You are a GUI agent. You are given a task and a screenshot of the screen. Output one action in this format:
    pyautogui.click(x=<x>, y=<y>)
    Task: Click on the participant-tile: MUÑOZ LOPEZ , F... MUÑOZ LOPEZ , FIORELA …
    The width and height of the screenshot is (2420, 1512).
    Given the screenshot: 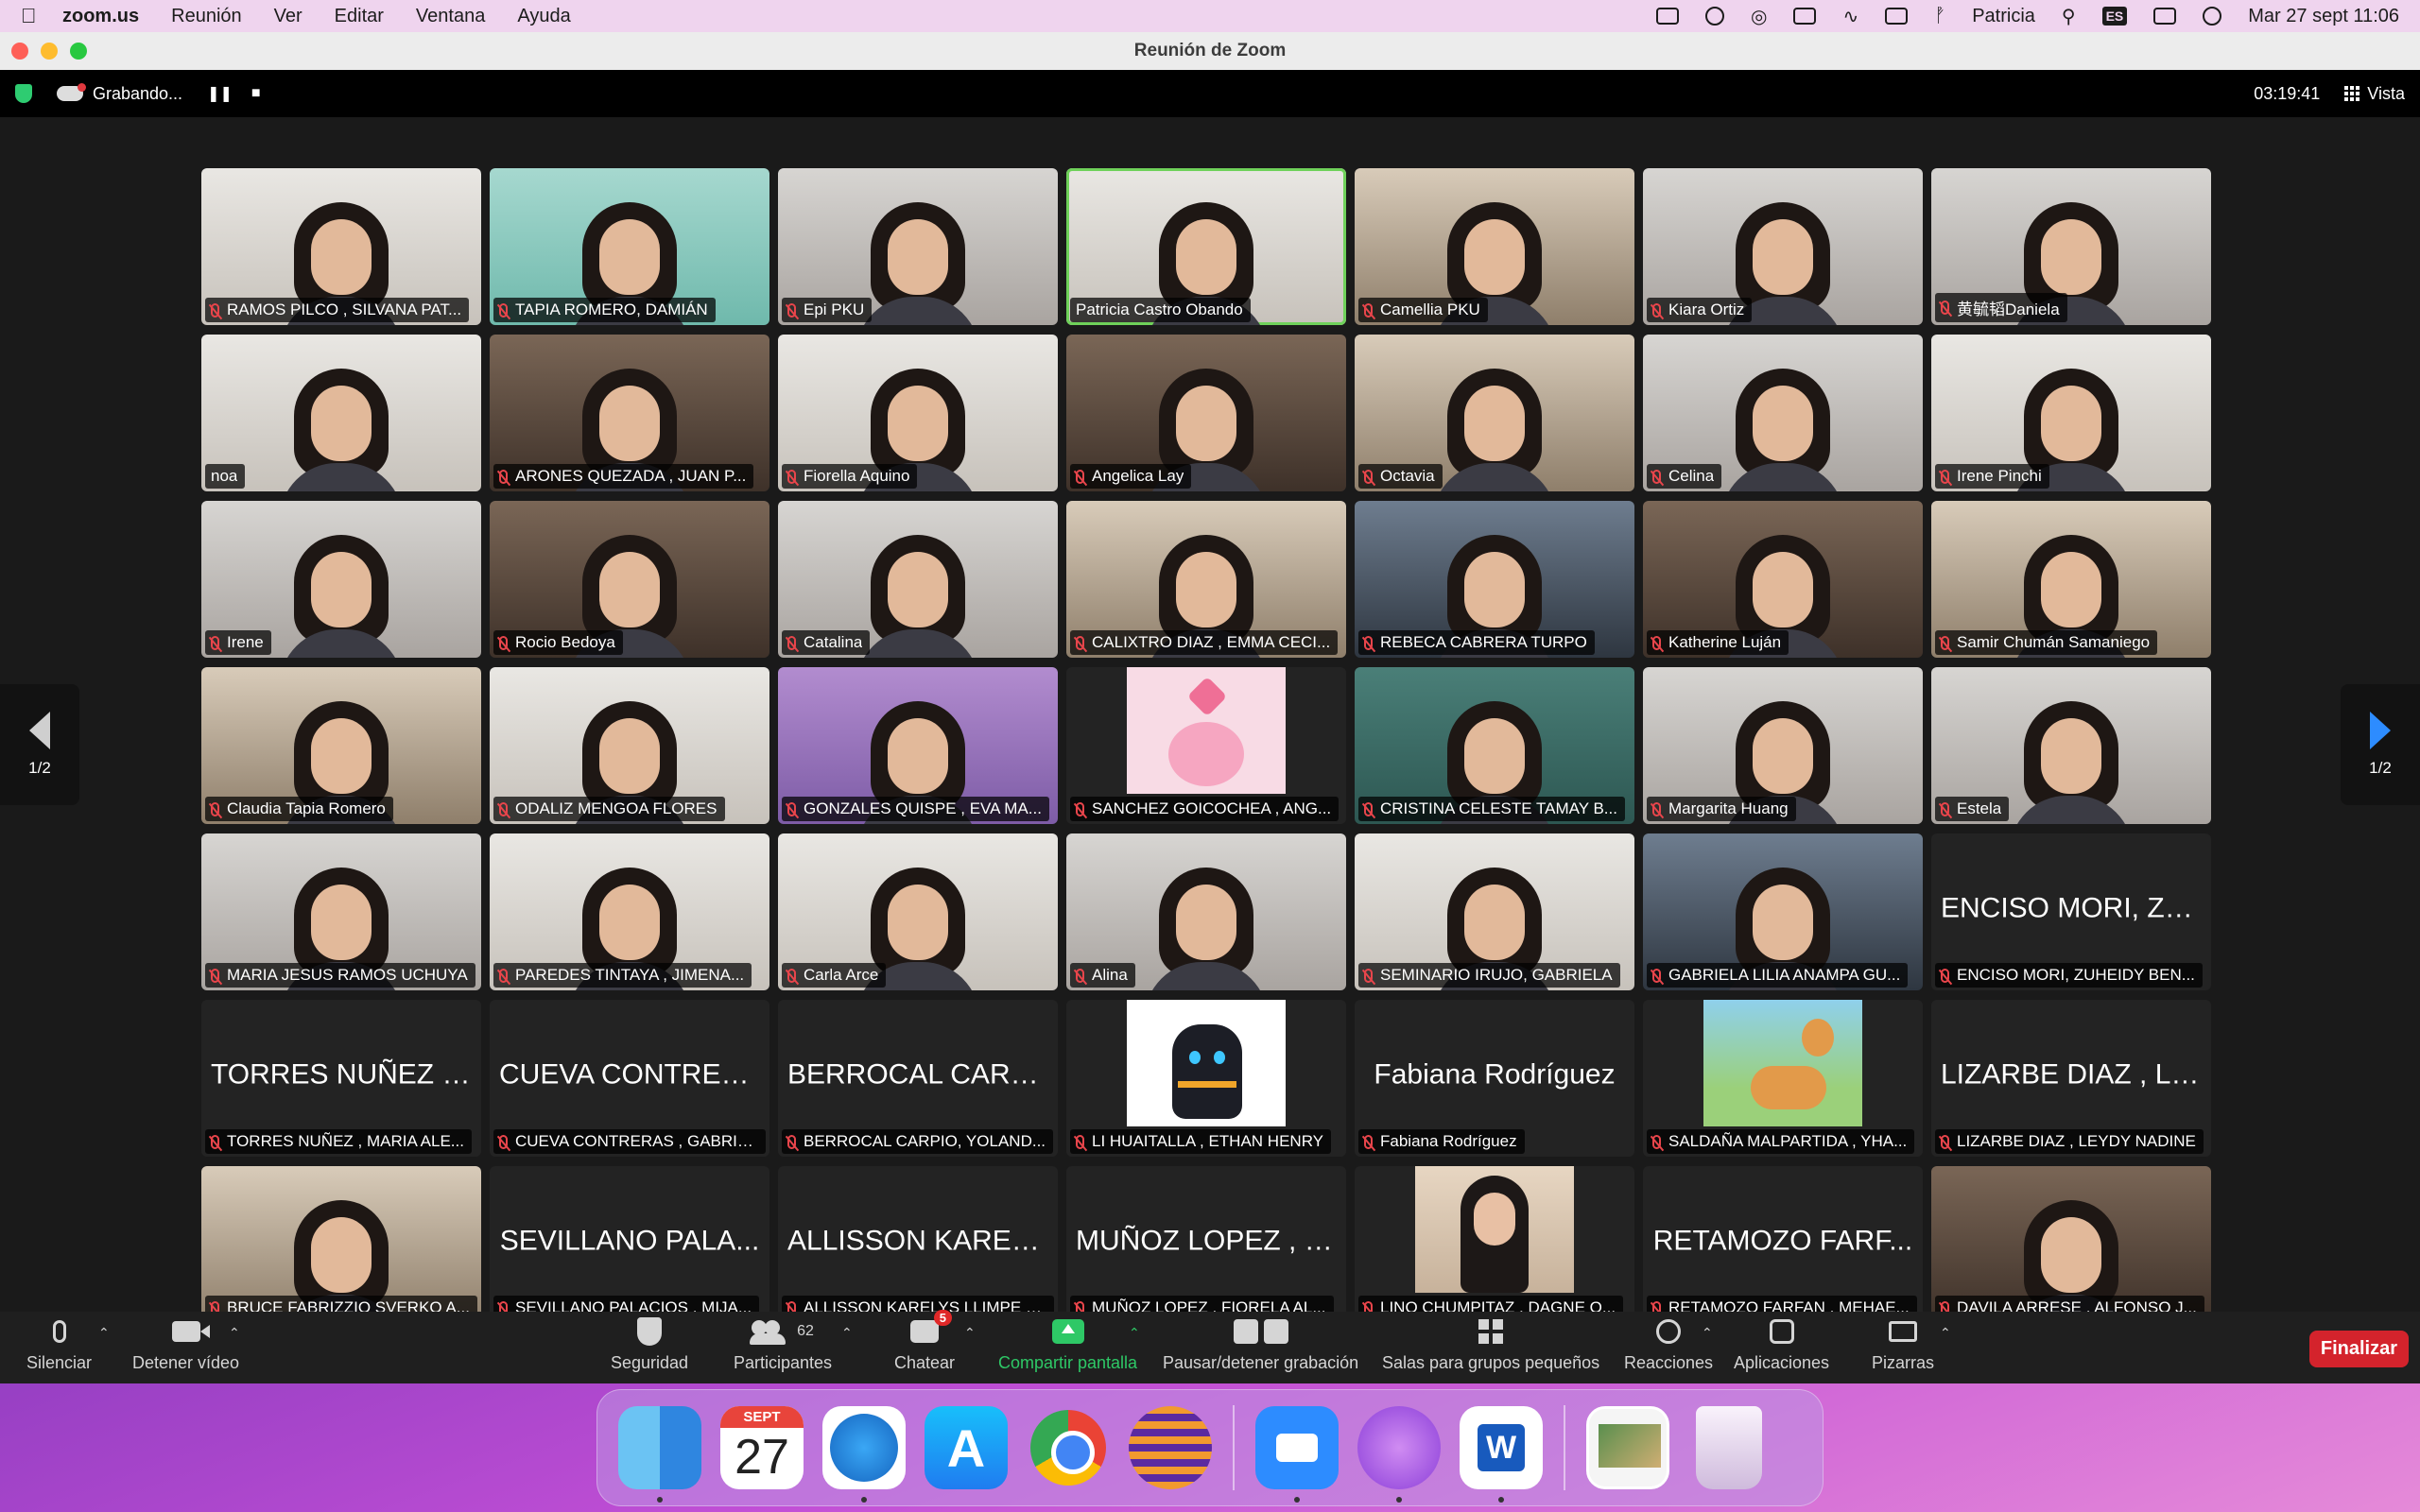 What is the action you would take?
    pyautogui.click(x=1206, y=1244)
    